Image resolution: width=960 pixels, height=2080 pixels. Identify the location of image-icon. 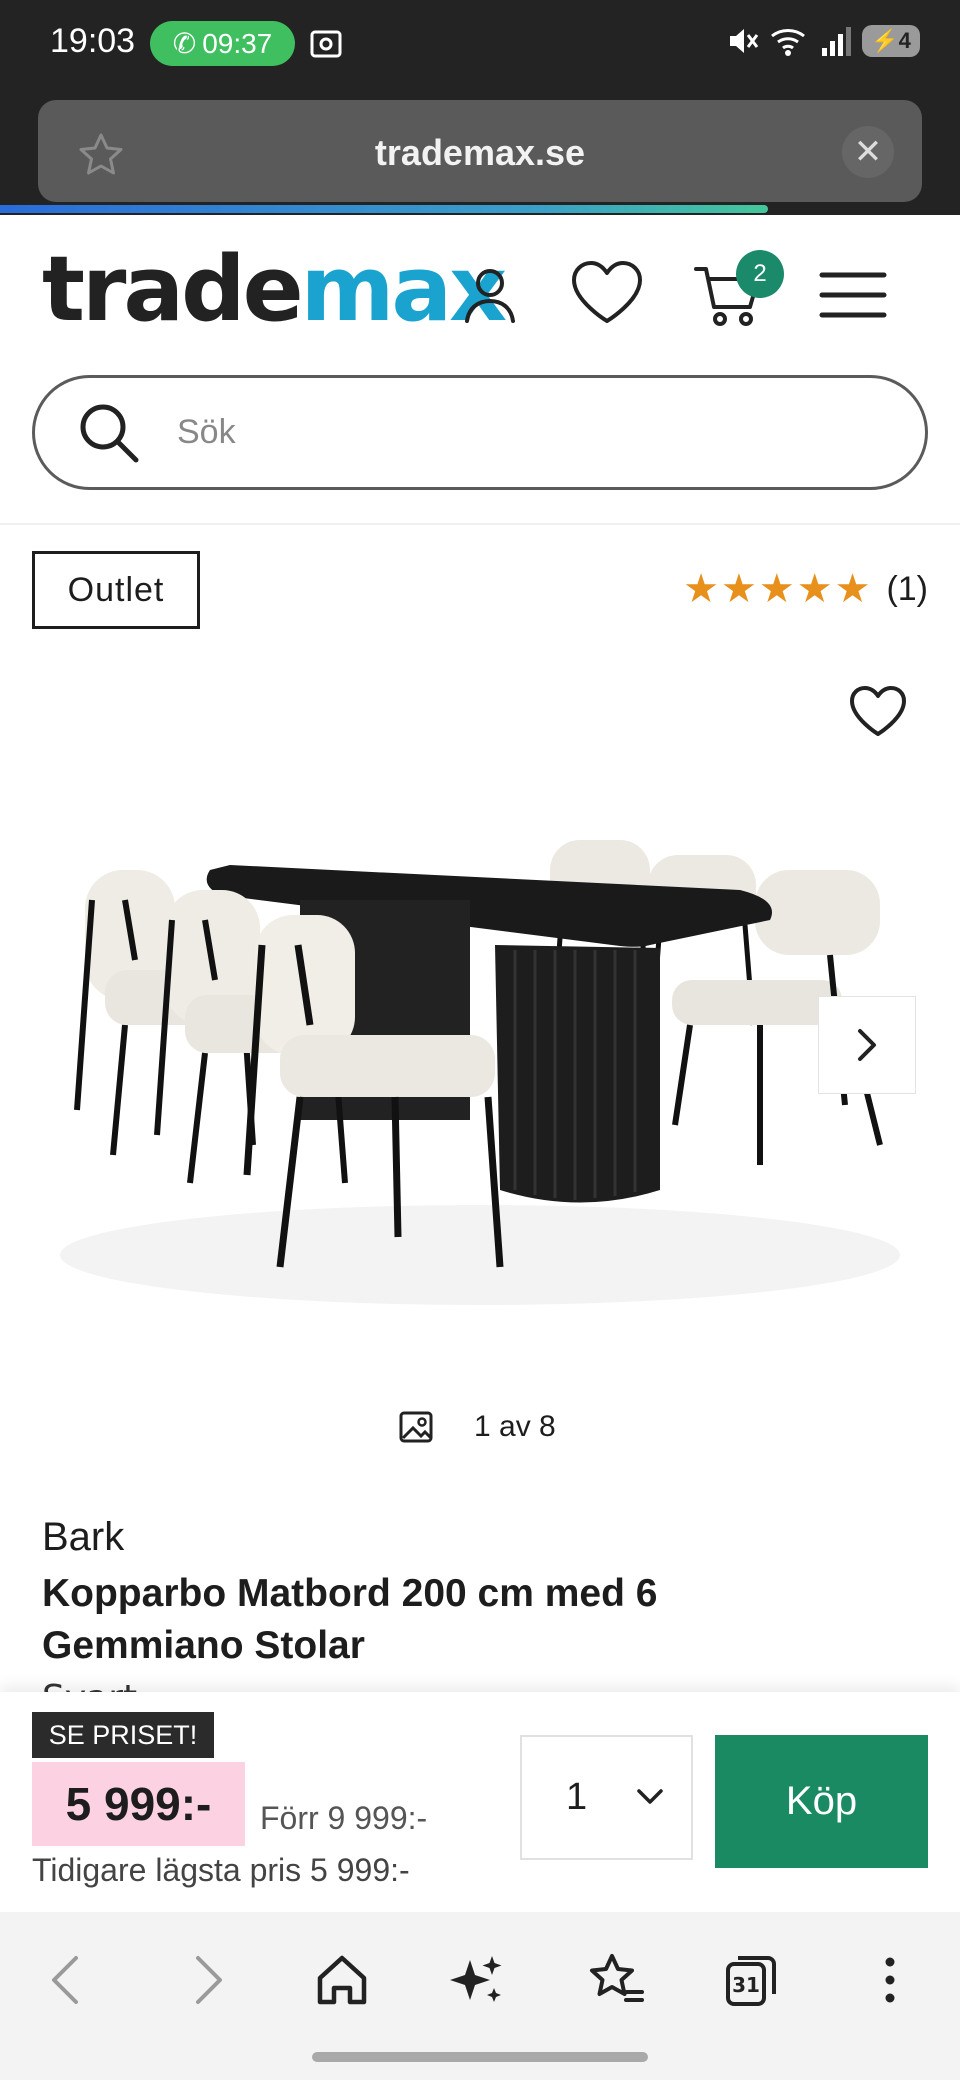
(416, 1427).